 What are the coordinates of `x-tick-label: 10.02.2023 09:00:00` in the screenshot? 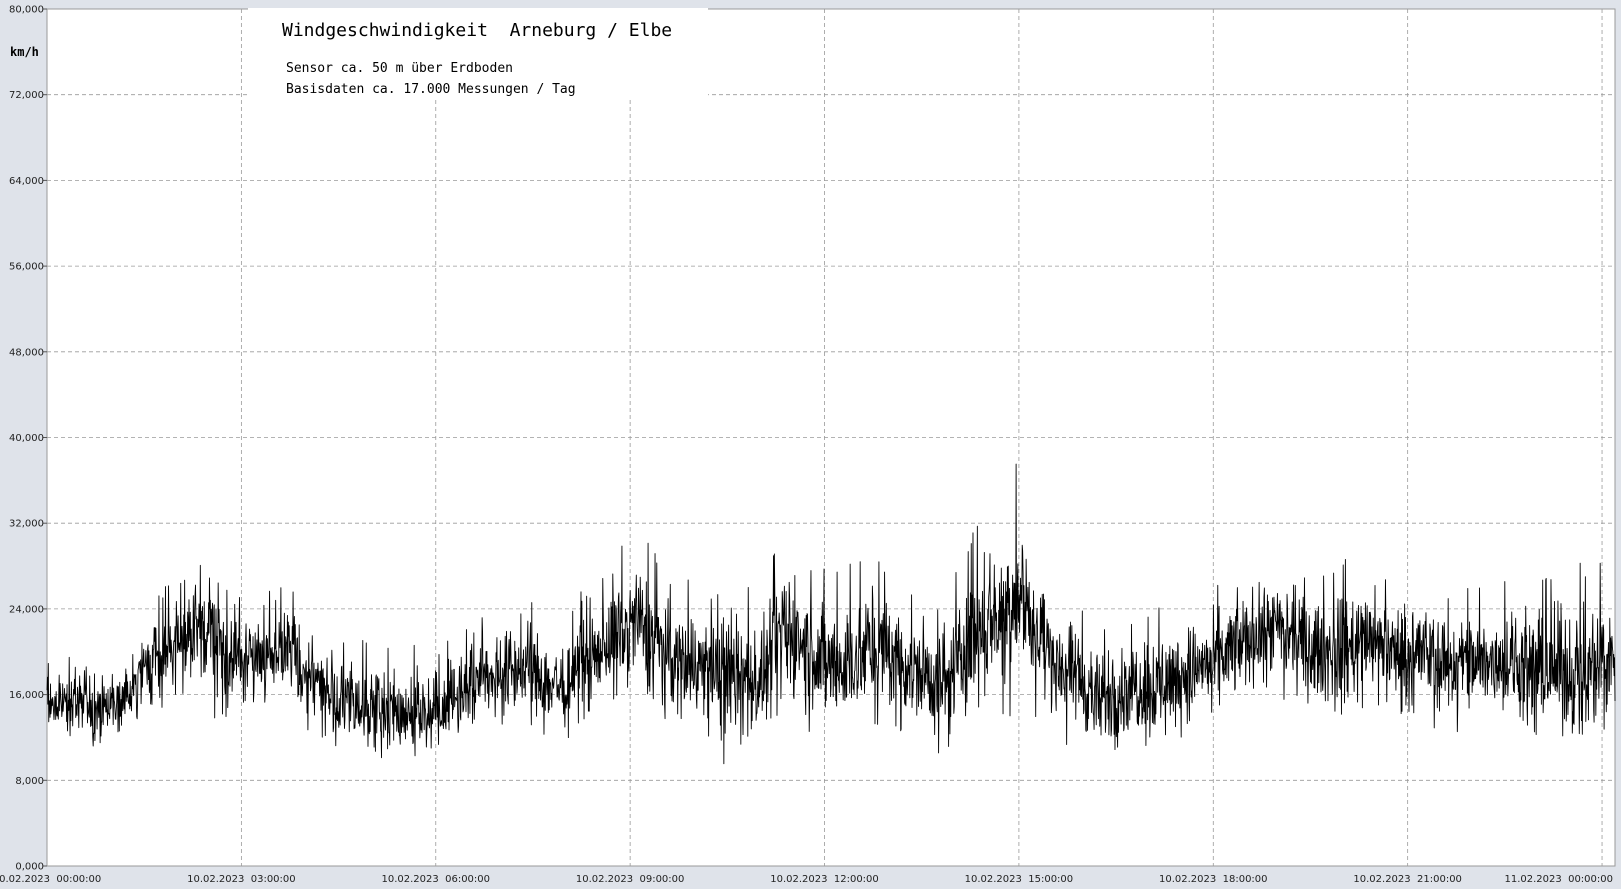 It's located at (630, 879).